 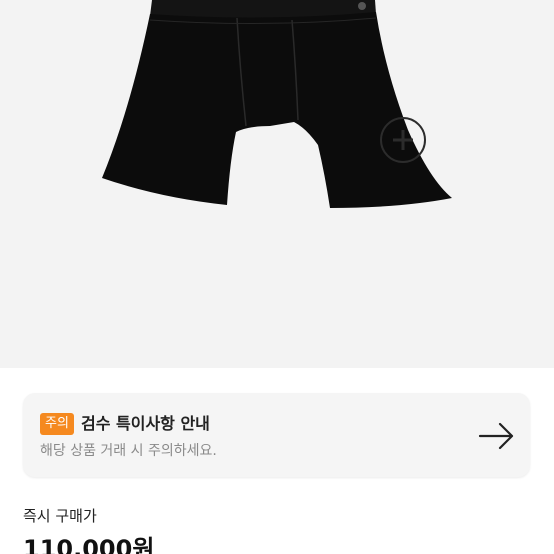 What do you see at coordinates (145, 423) in the screenshot?
I see `notice-title: 검수 특이사항 안내` at bounding box center [145, 423].